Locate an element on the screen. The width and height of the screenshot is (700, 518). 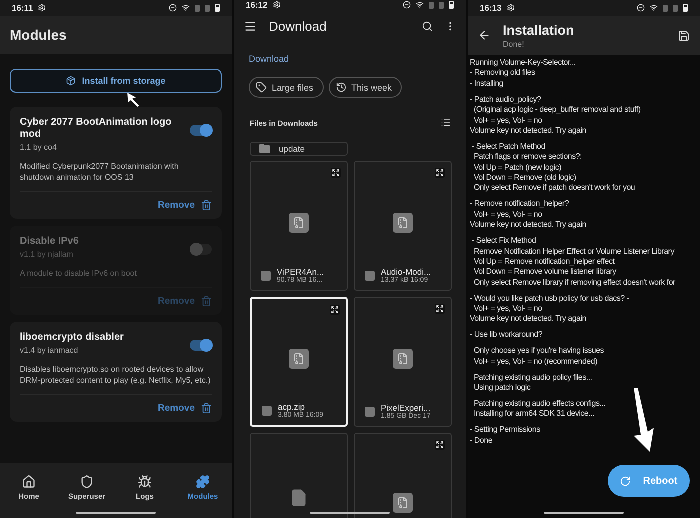
home-icon is located at coordinates (29, 481).